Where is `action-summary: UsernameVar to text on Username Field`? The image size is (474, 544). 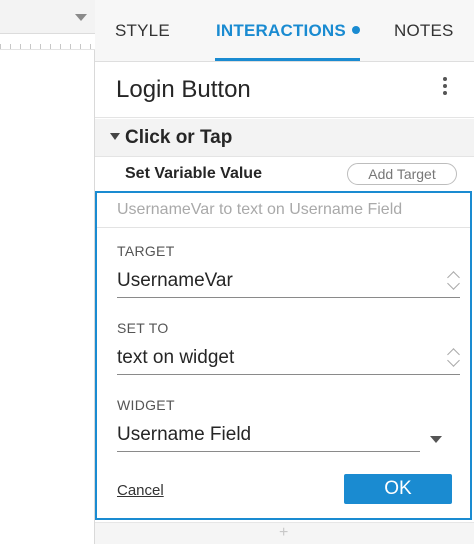 action-summary: UsernameVar to text on Username Field is located at coordinates (260, 209).